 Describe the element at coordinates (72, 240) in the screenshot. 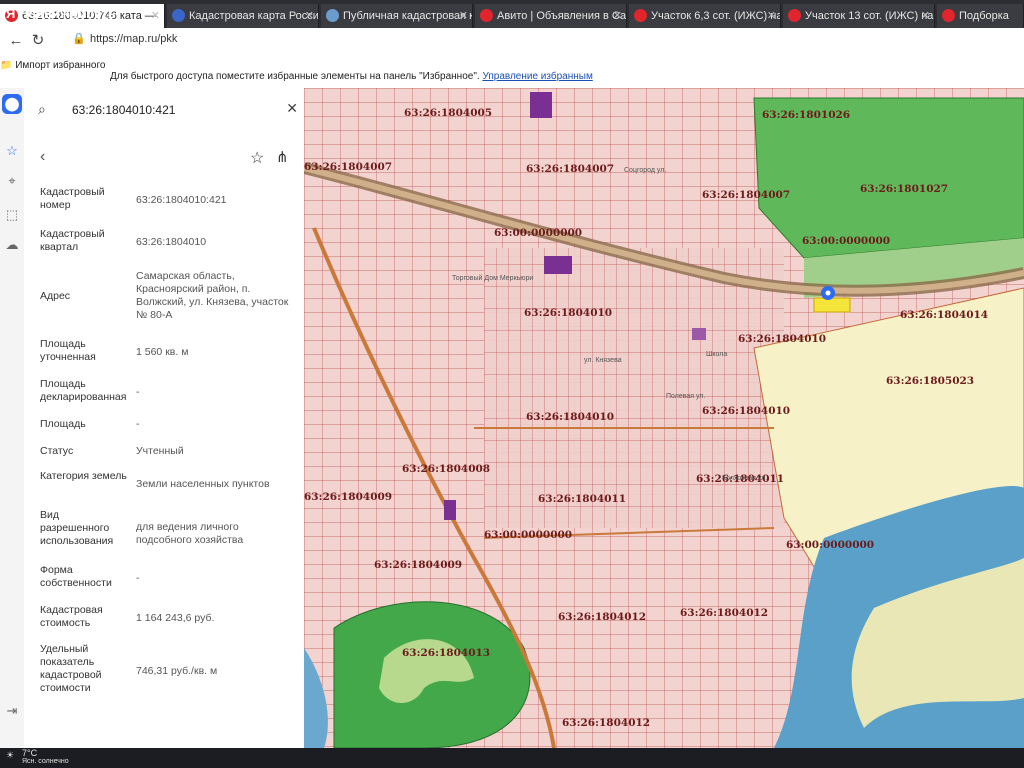

I see `field-label: Кадастровый квартал` at that location.